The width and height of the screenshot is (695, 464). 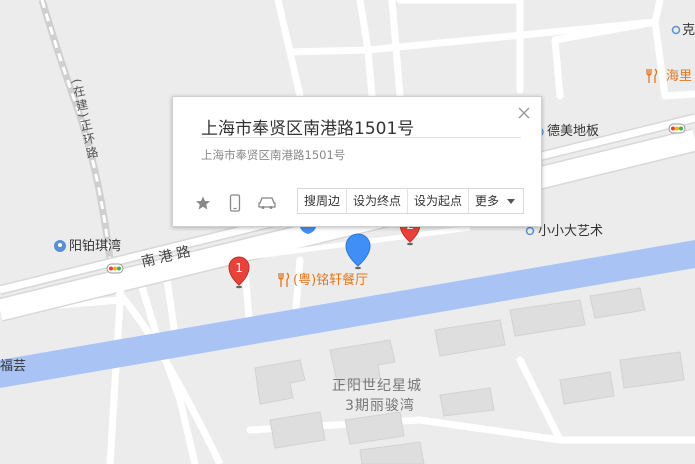 What do you see at coordinates (267, 203) in the screenshot?
I see `car-icon` at bounding box center [267, 203].